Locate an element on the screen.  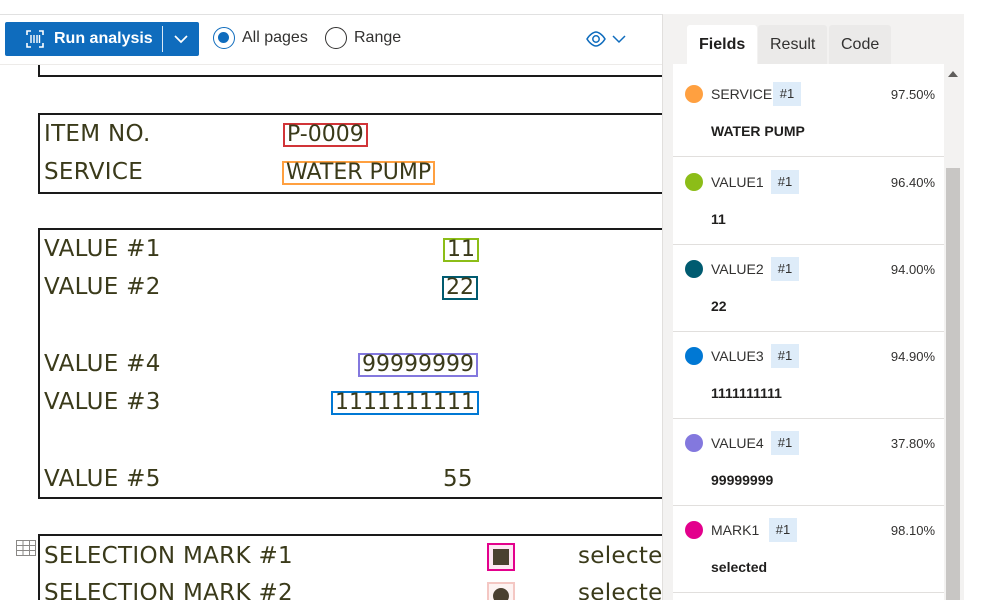
mark1-value: selected is located at coordinates (620, 556).